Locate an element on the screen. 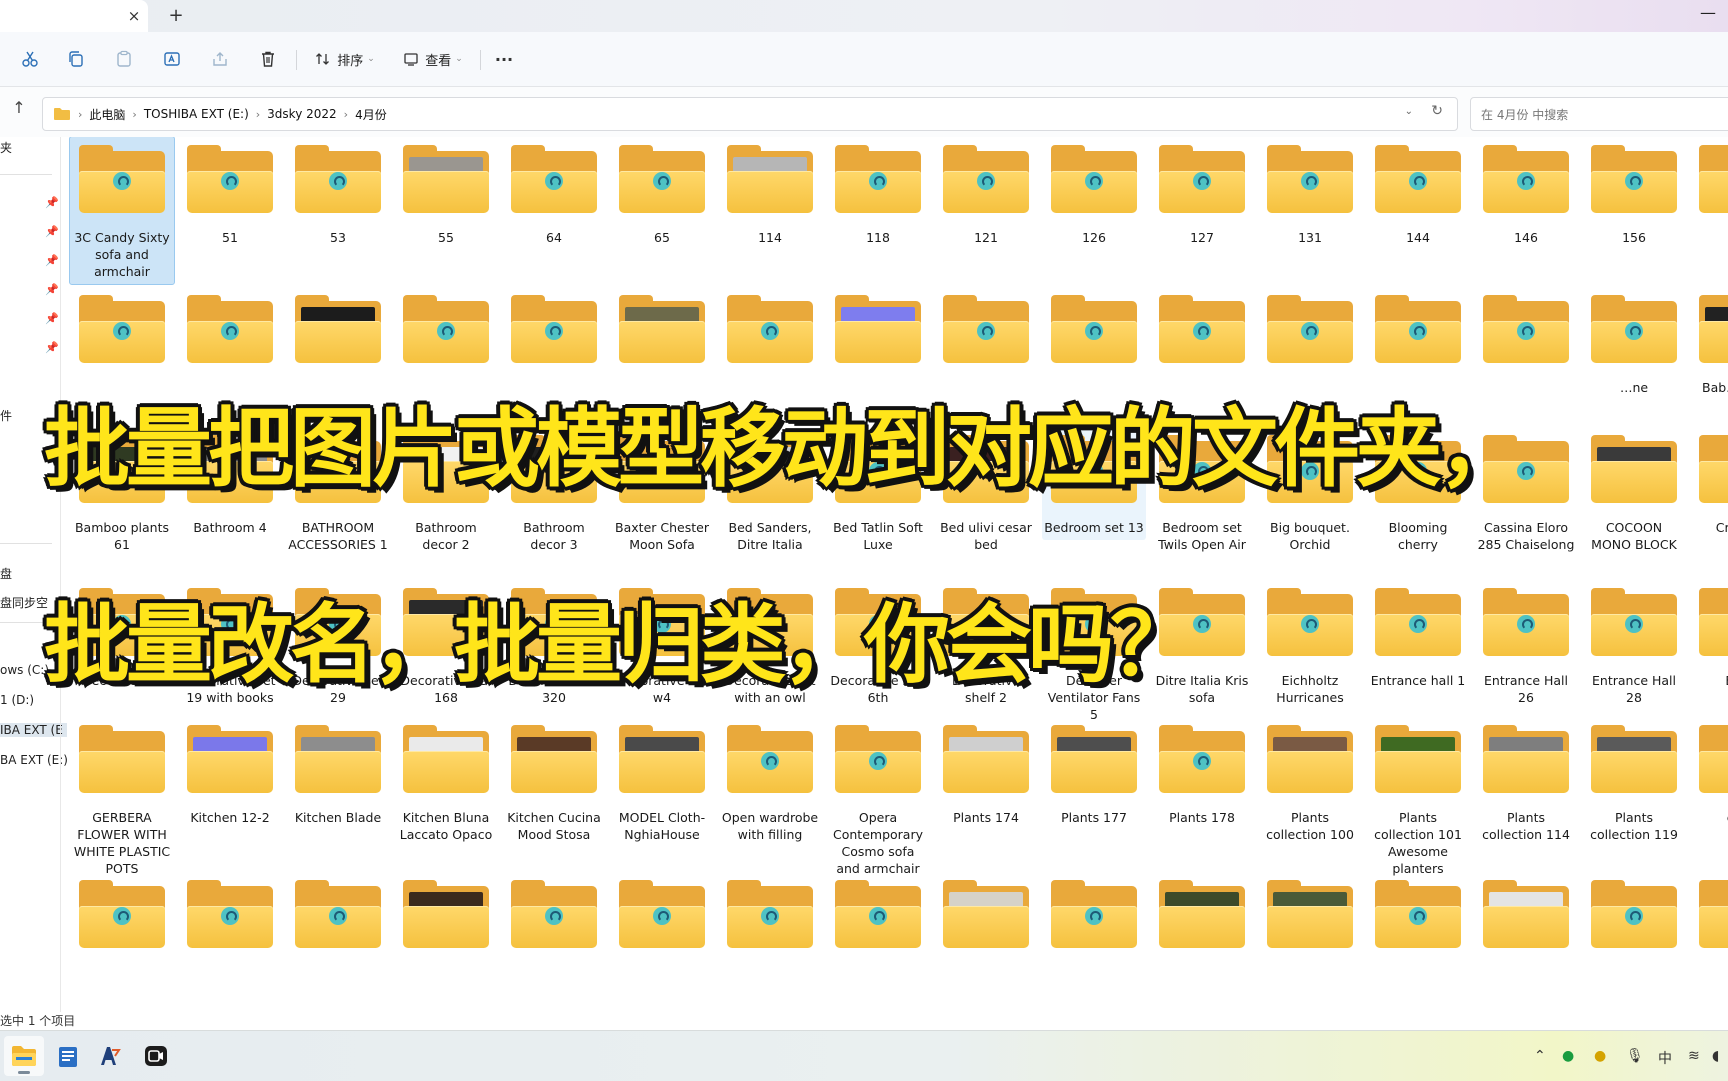  folder-item: Plants 174 is located at coordinates (986, 773).